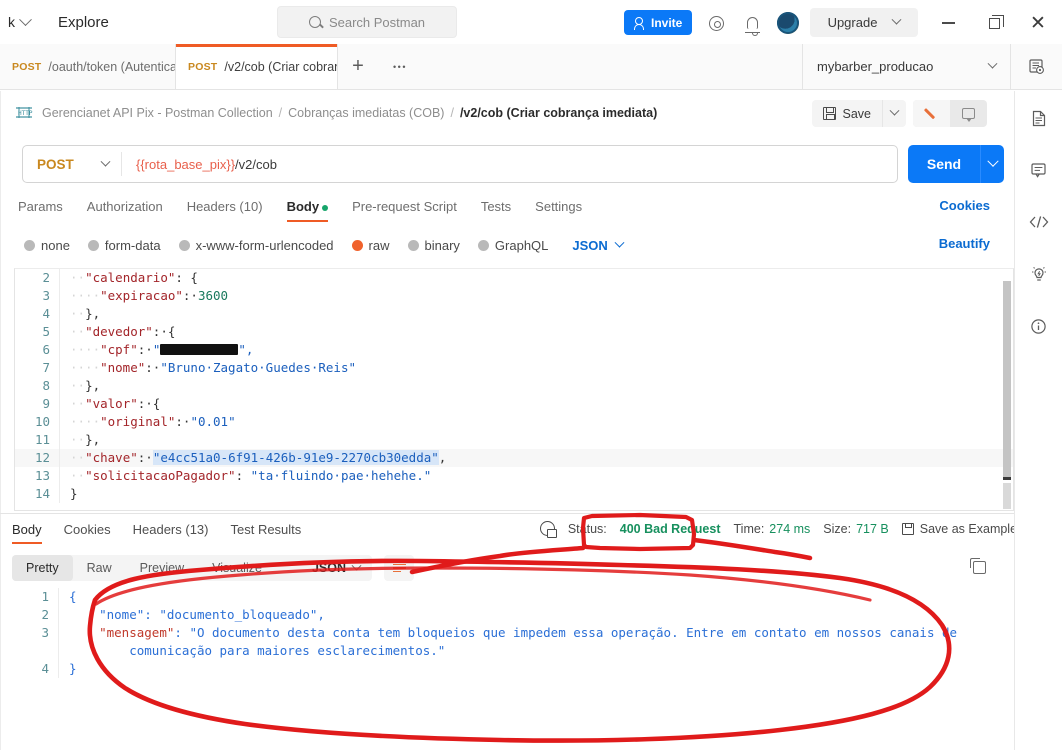  Describe the element at coordinates (19, 22) in the screenshot. I see `workspace-menu: k` at that location.